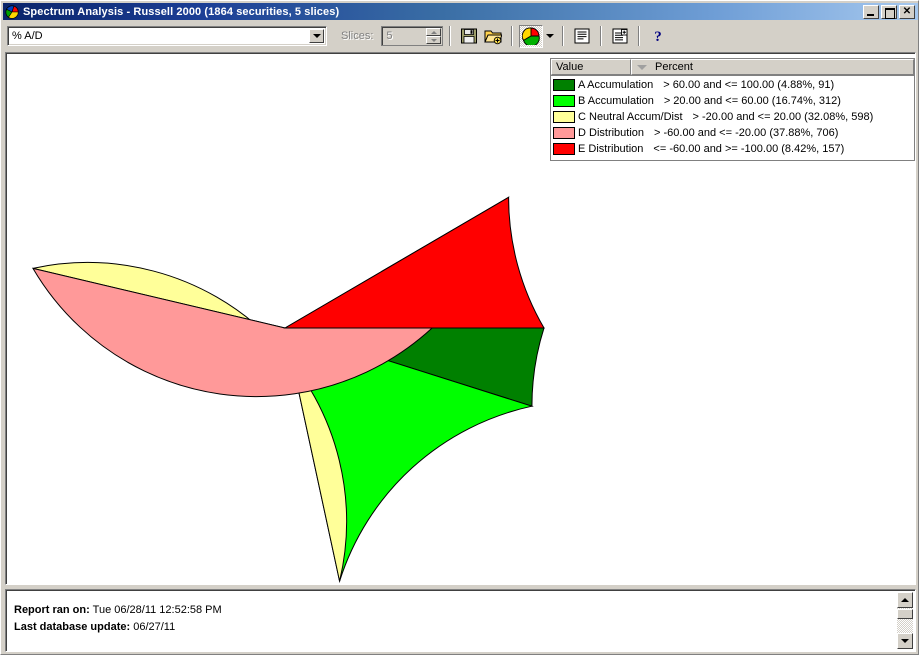 This screenshot has width=919, height=655. I want to click on pie-chart-view-button, so click(531, 36).